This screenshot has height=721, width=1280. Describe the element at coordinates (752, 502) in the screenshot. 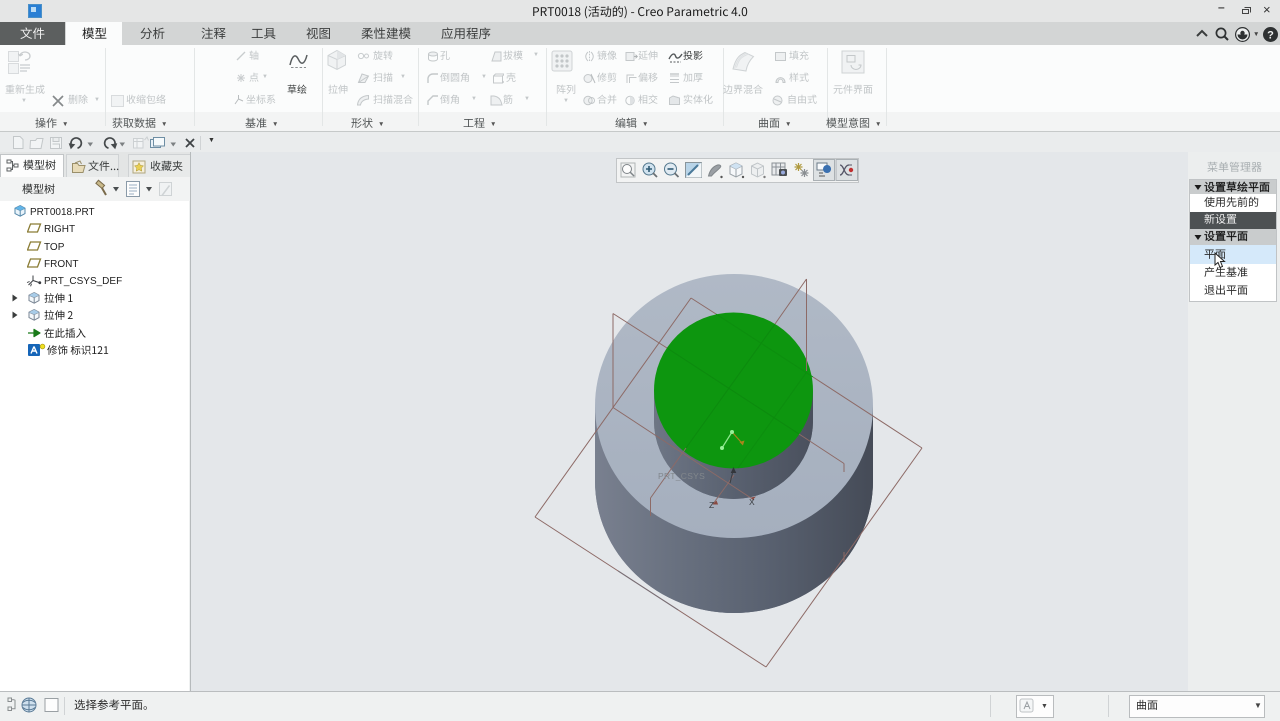

I see `svg-text: X` at that location.